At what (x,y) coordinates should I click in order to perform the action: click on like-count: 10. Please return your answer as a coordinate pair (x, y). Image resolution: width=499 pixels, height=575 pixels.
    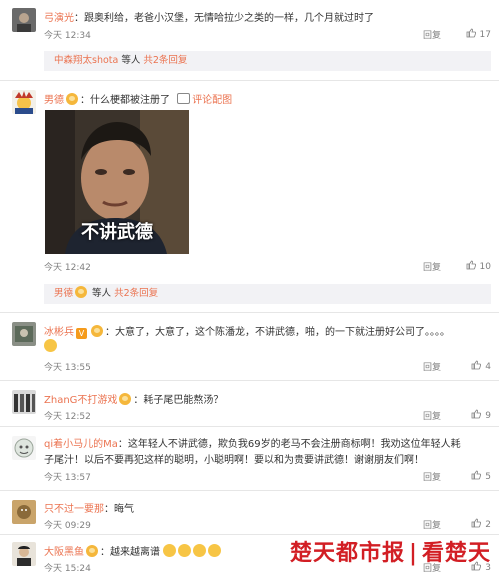
    Looking at the image, I should click on (485, 267).